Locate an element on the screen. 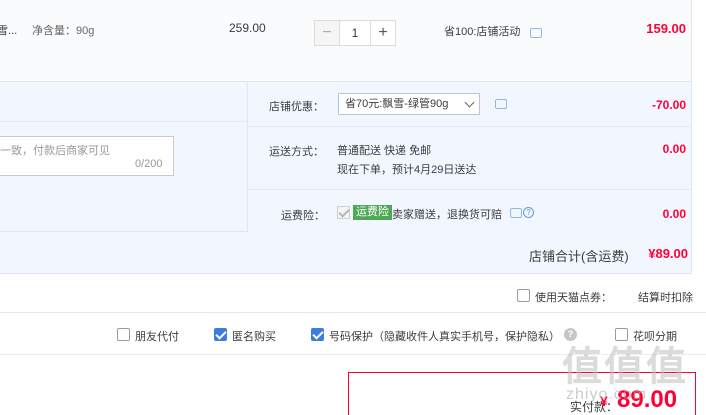  watermark-url: zhiyo.com is located at coordinates (607, 394).